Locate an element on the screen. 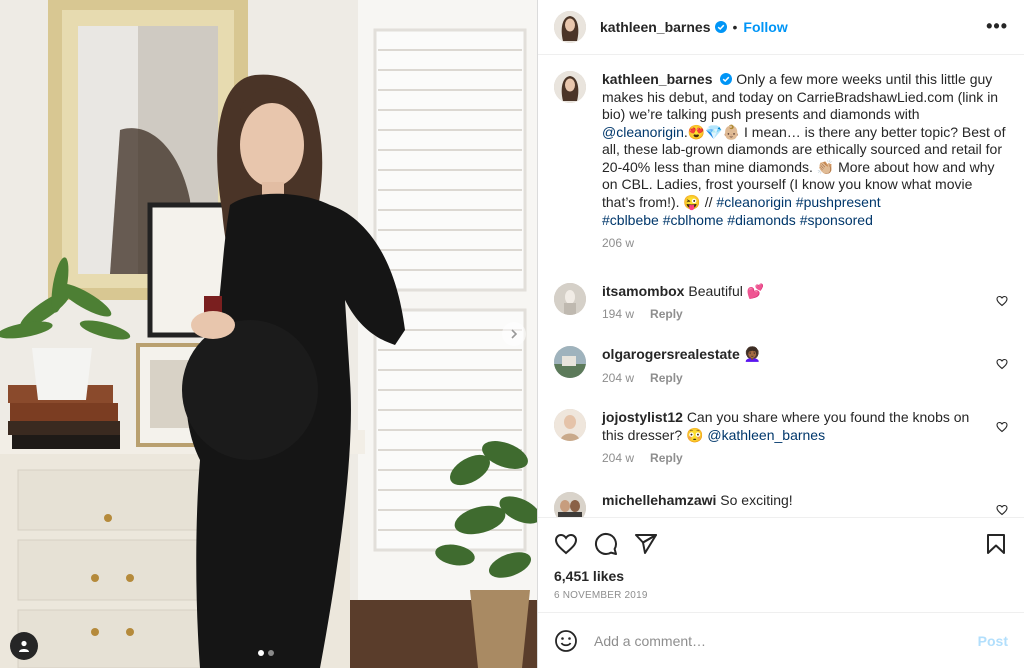 Image resolution: width=1024 pixels, height=668 pixels. comment-item: olgarogersrealestate 👩🏾‍🦱 204 w Reply is located at coordinates (781, 366).